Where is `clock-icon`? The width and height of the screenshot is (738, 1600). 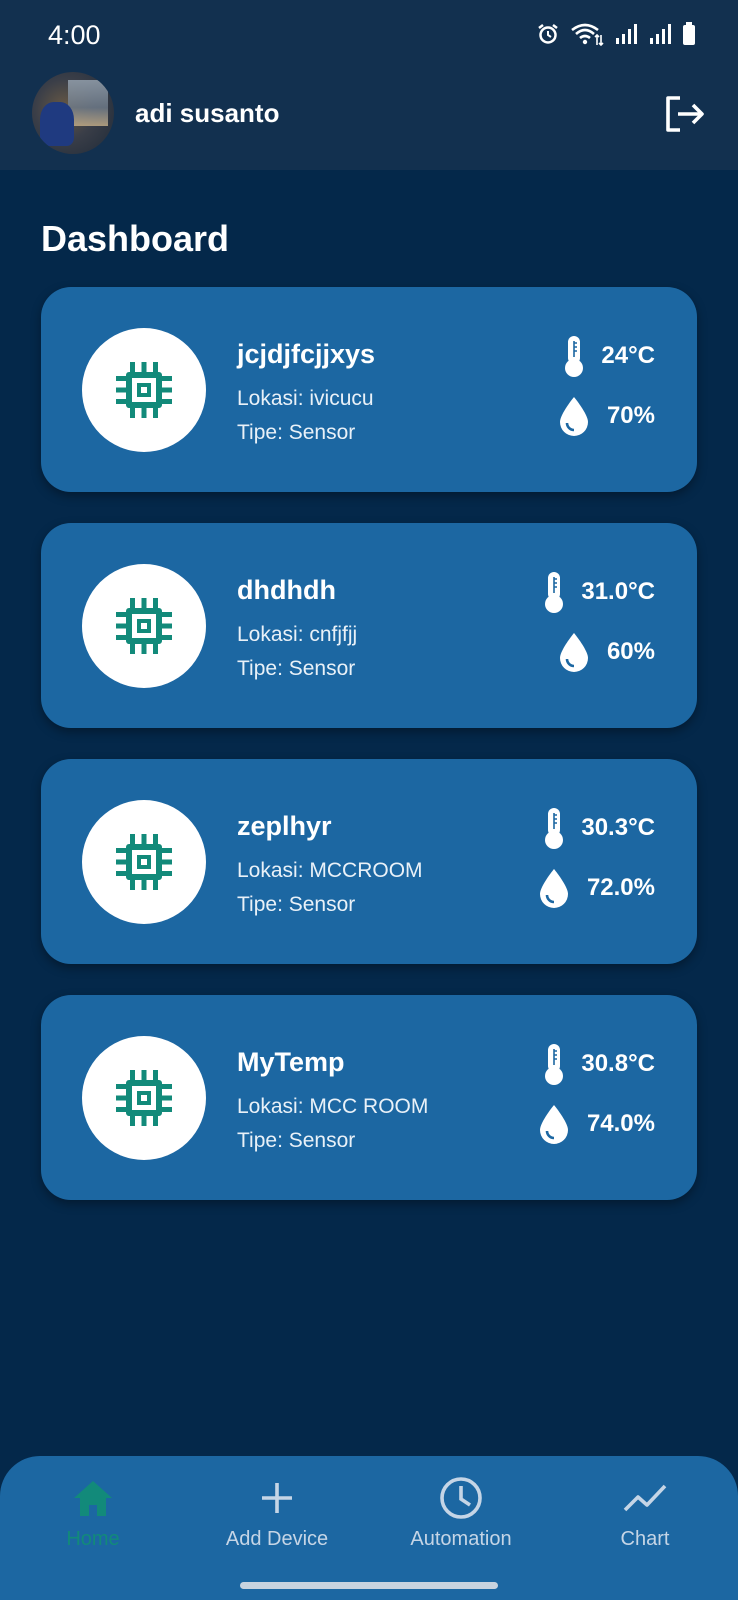
clock-icon is located at coordinates (461, 1498).